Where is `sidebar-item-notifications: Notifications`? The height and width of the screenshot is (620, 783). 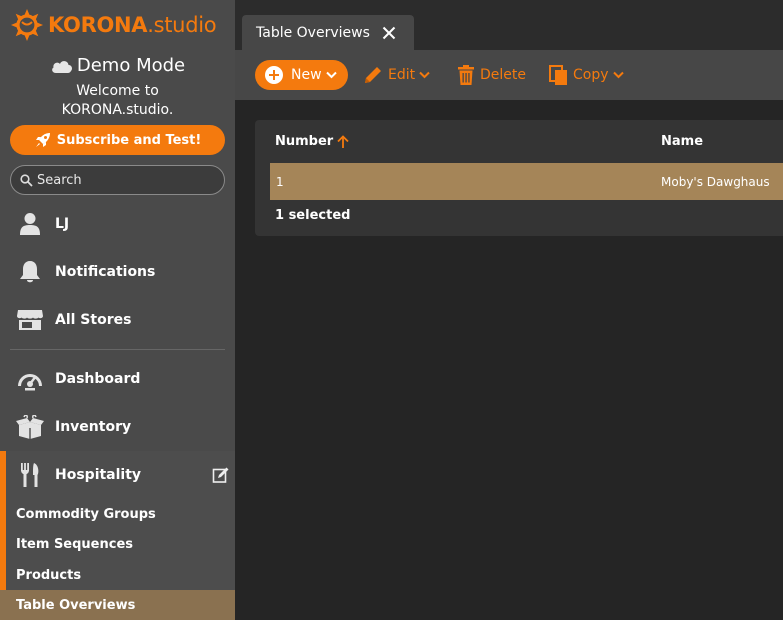
sidebar-item-notifications: Notifications is located at coordinates (117, 272).